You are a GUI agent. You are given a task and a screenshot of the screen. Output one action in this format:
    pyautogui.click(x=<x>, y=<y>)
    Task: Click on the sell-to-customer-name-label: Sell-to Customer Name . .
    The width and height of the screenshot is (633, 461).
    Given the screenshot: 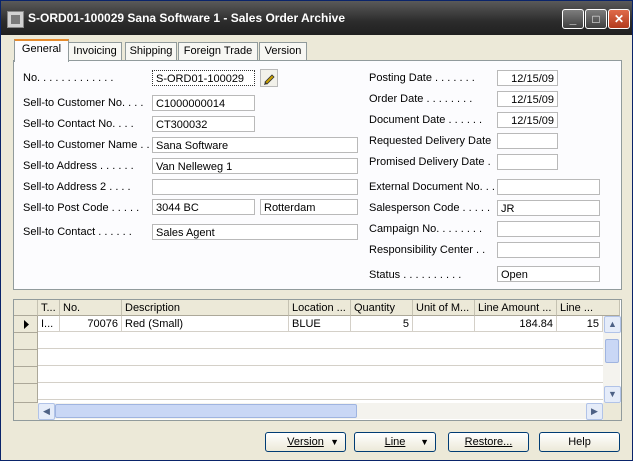 What is the action you would take?
    pyautogui.click(x=86, y=145)
    